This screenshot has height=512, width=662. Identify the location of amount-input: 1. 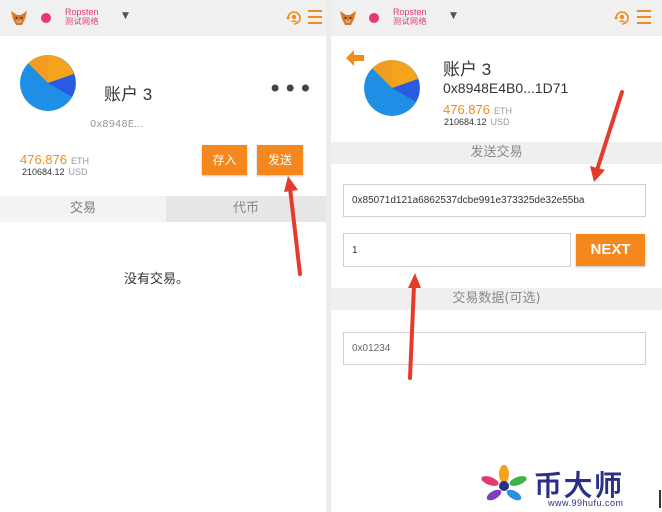
(457, 250).